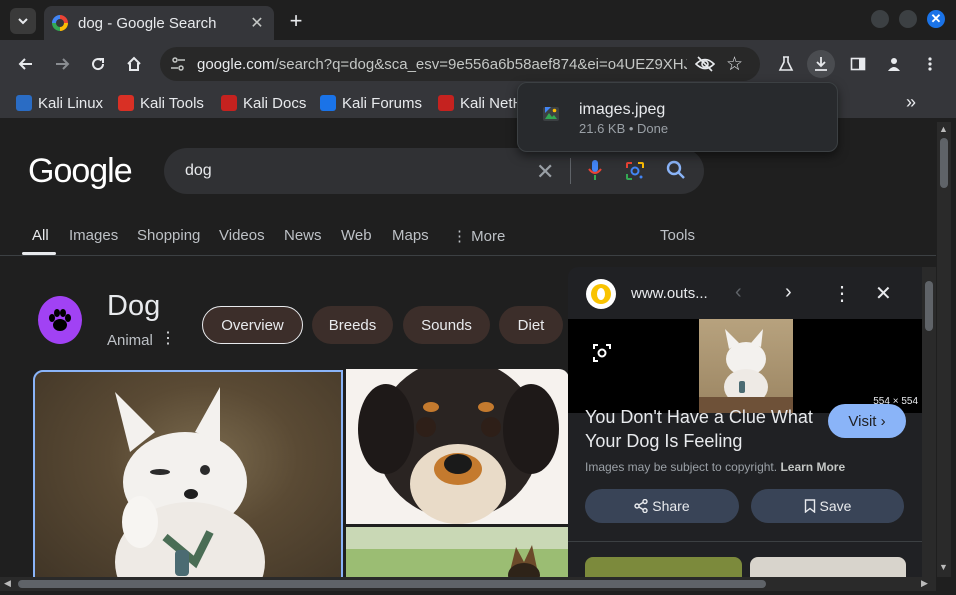 This screenshot has height=595, width=956. What do you see at coordinates (382, 103) in the screenshot?
I see `bookmark-label: Kali Forums` at bounding box center [382, 103].